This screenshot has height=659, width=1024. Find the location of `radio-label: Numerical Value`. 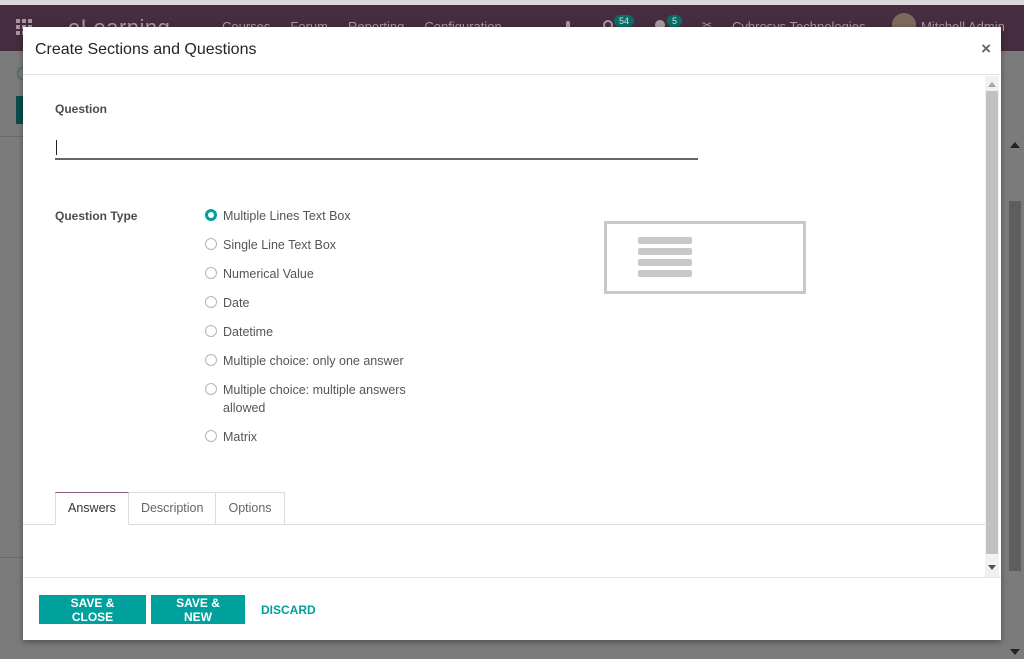

radio-label: Numerical Value is located at coordinates (268, 274).